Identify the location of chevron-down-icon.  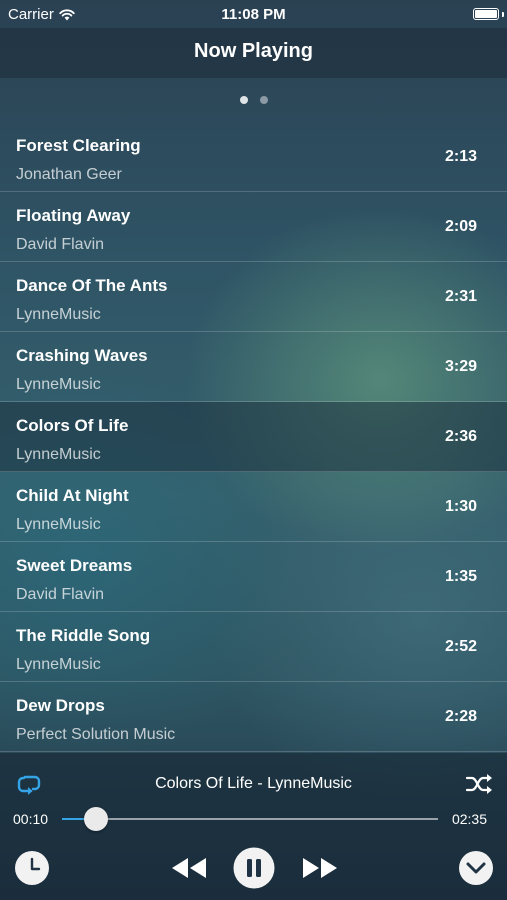
(476, 868).